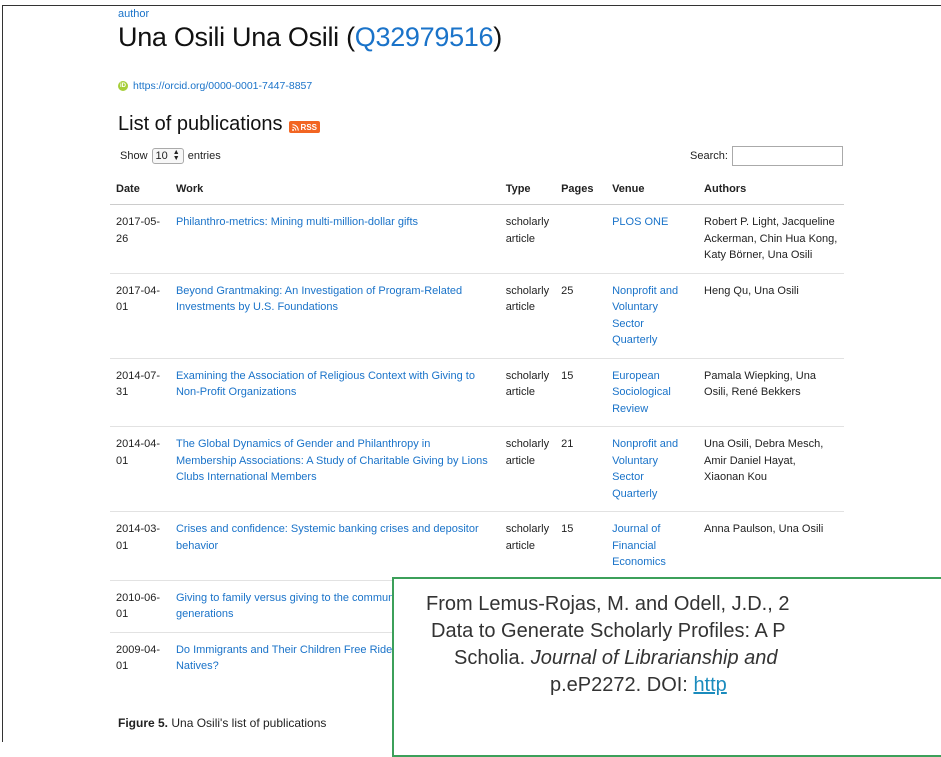 The height and width of the screenshot is (757, 941). I want to click on entries-length-control: Show 10 ▲ ▼ entries, so click(170, 156).